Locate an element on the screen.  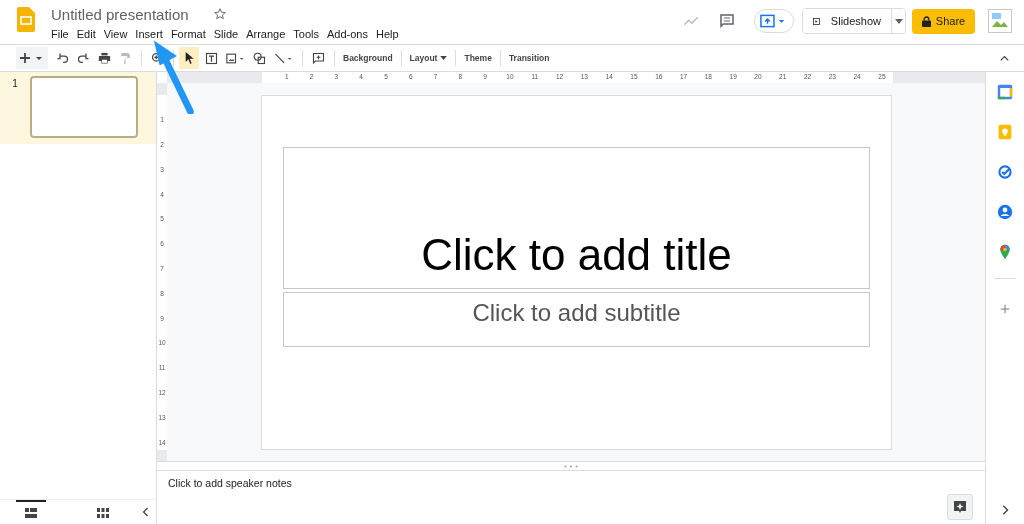
grid-icon is located at coordinates (103, 513).